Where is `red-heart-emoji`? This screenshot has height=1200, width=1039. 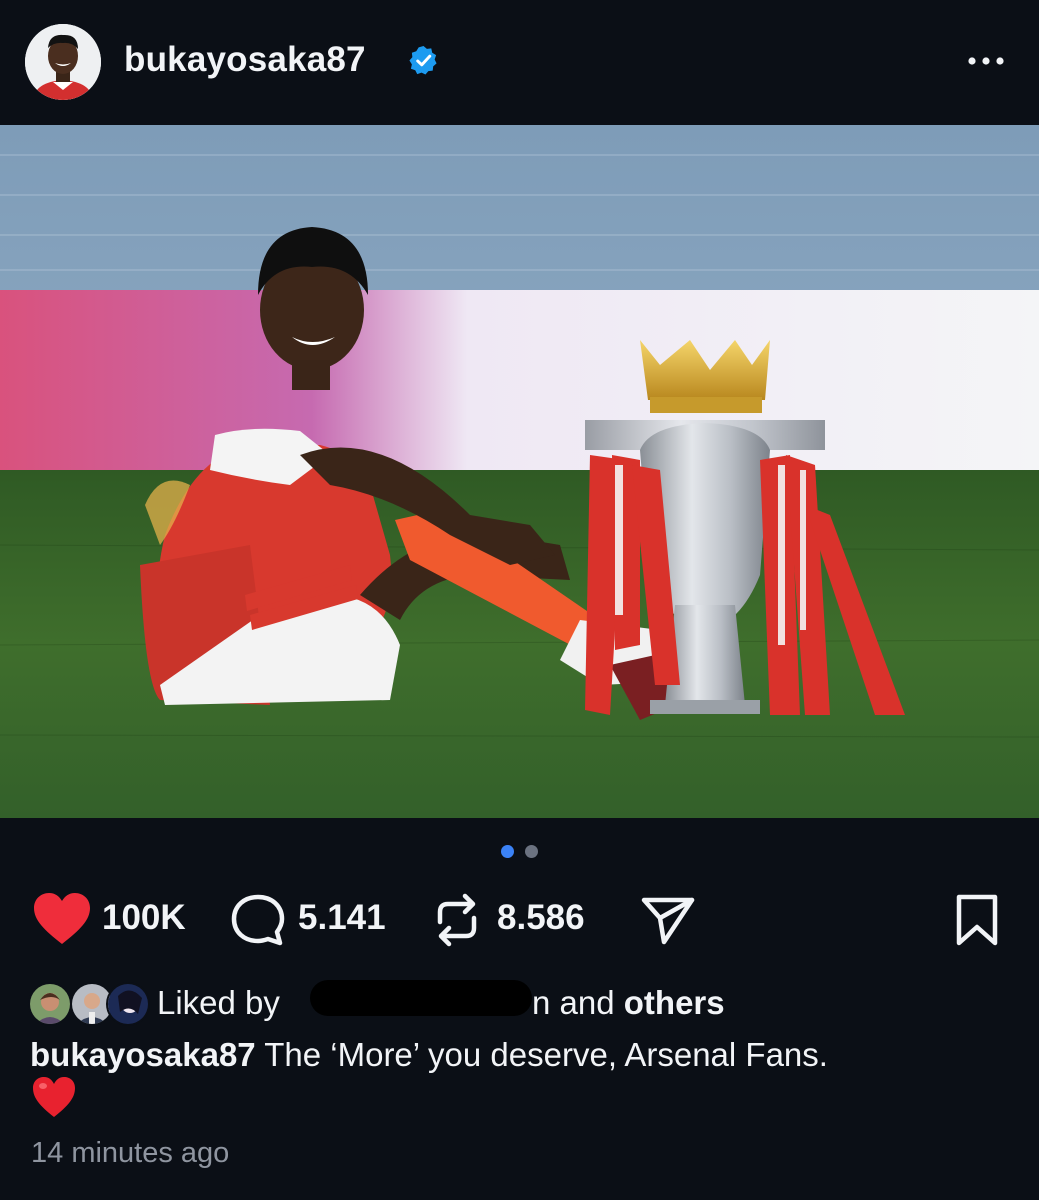
red-heart-emoji is located at coordinates (54, 1097).